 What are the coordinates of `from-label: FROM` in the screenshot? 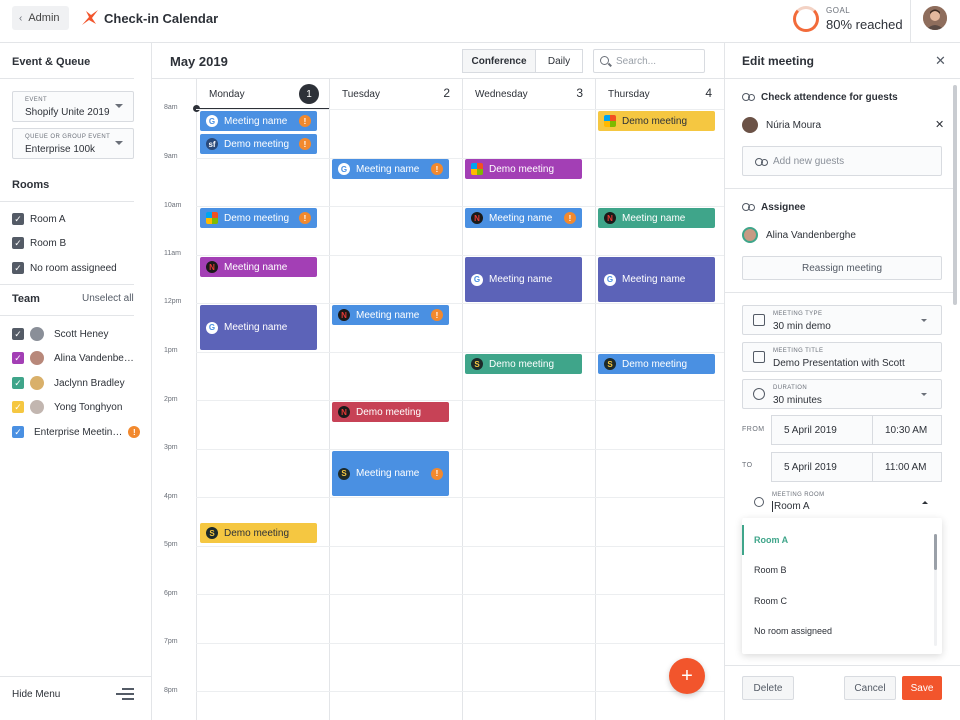 It's located at (753, 429).